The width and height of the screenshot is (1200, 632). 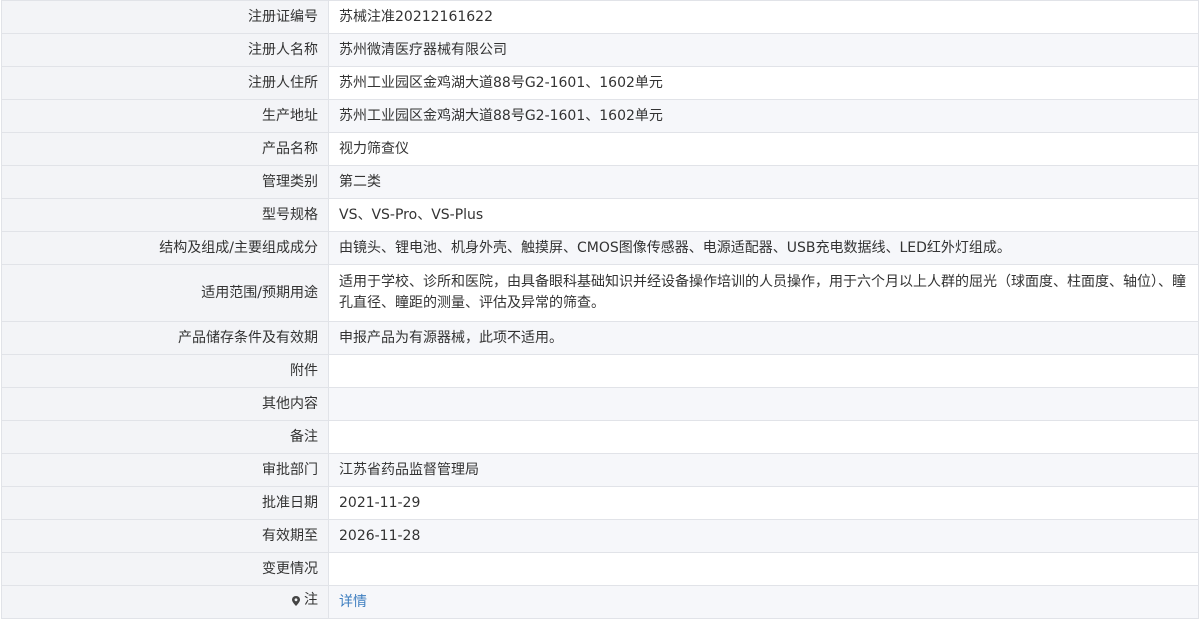 I want to click on field-value-approval-date: 2021-11-29, so click(x=763, y=503).